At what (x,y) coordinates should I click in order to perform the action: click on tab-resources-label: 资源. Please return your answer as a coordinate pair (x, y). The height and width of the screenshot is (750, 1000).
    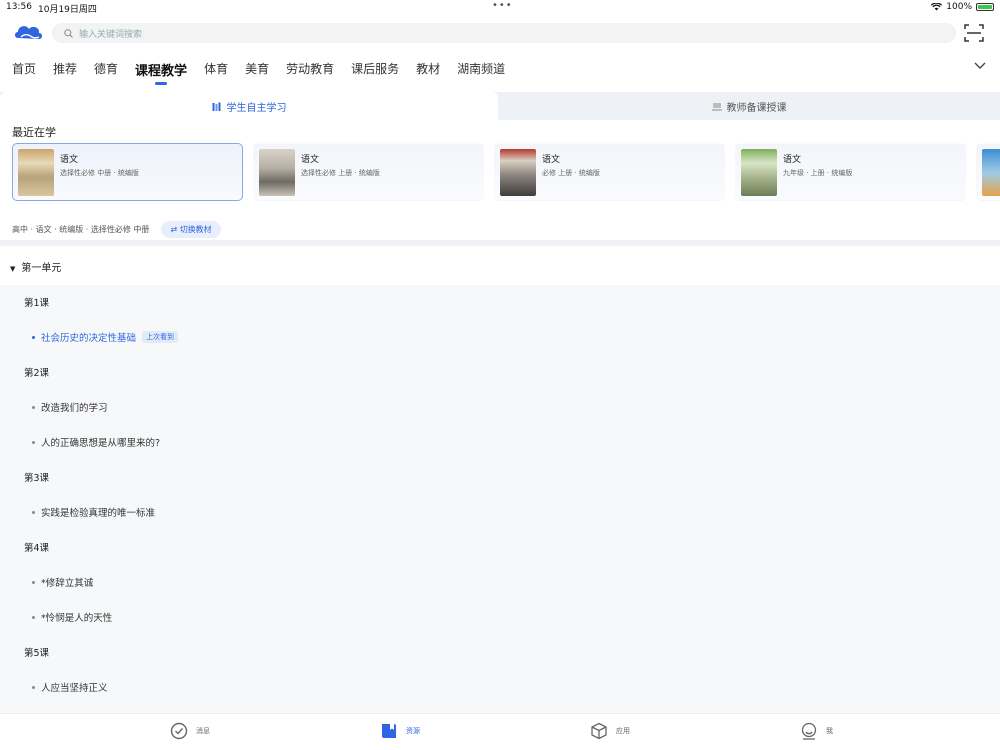
    Looking at the image, I should click on (413, 731).